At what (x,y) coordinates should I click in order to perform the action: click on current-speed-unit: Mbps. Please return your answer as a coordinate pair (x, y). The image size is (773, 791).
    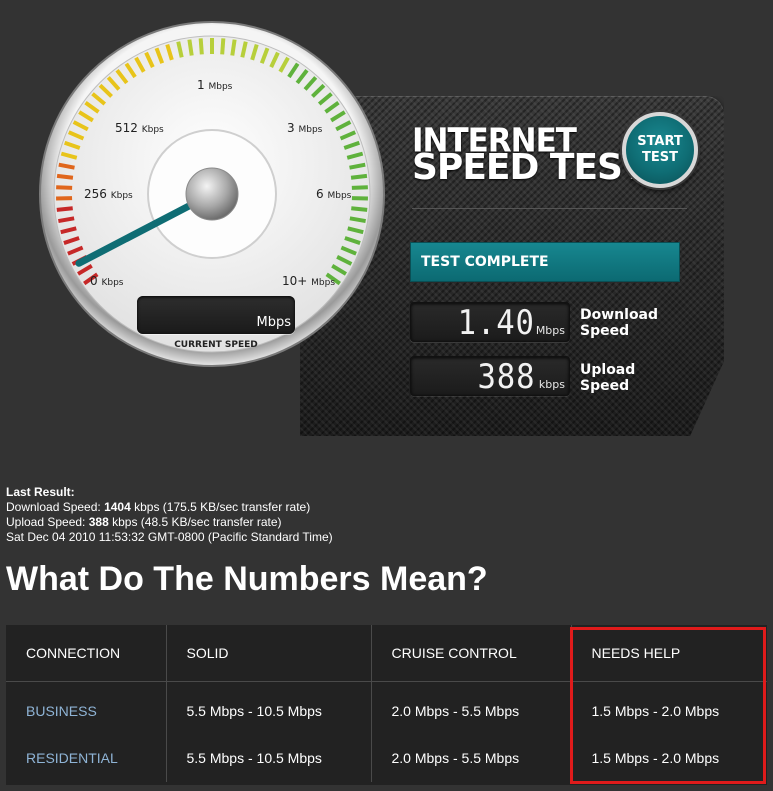
    Looking at the image, I should click on (274, 322).